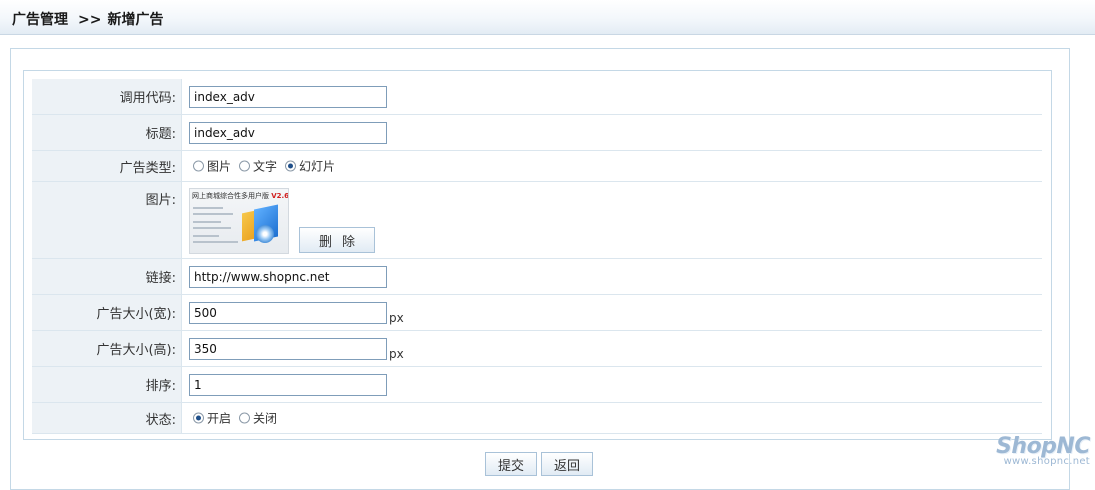 The height and width of the screenshot is (490, 1095). Describe the element at coordinates (288, 348) in the screenshot. I see `ad-height-input` at that location.